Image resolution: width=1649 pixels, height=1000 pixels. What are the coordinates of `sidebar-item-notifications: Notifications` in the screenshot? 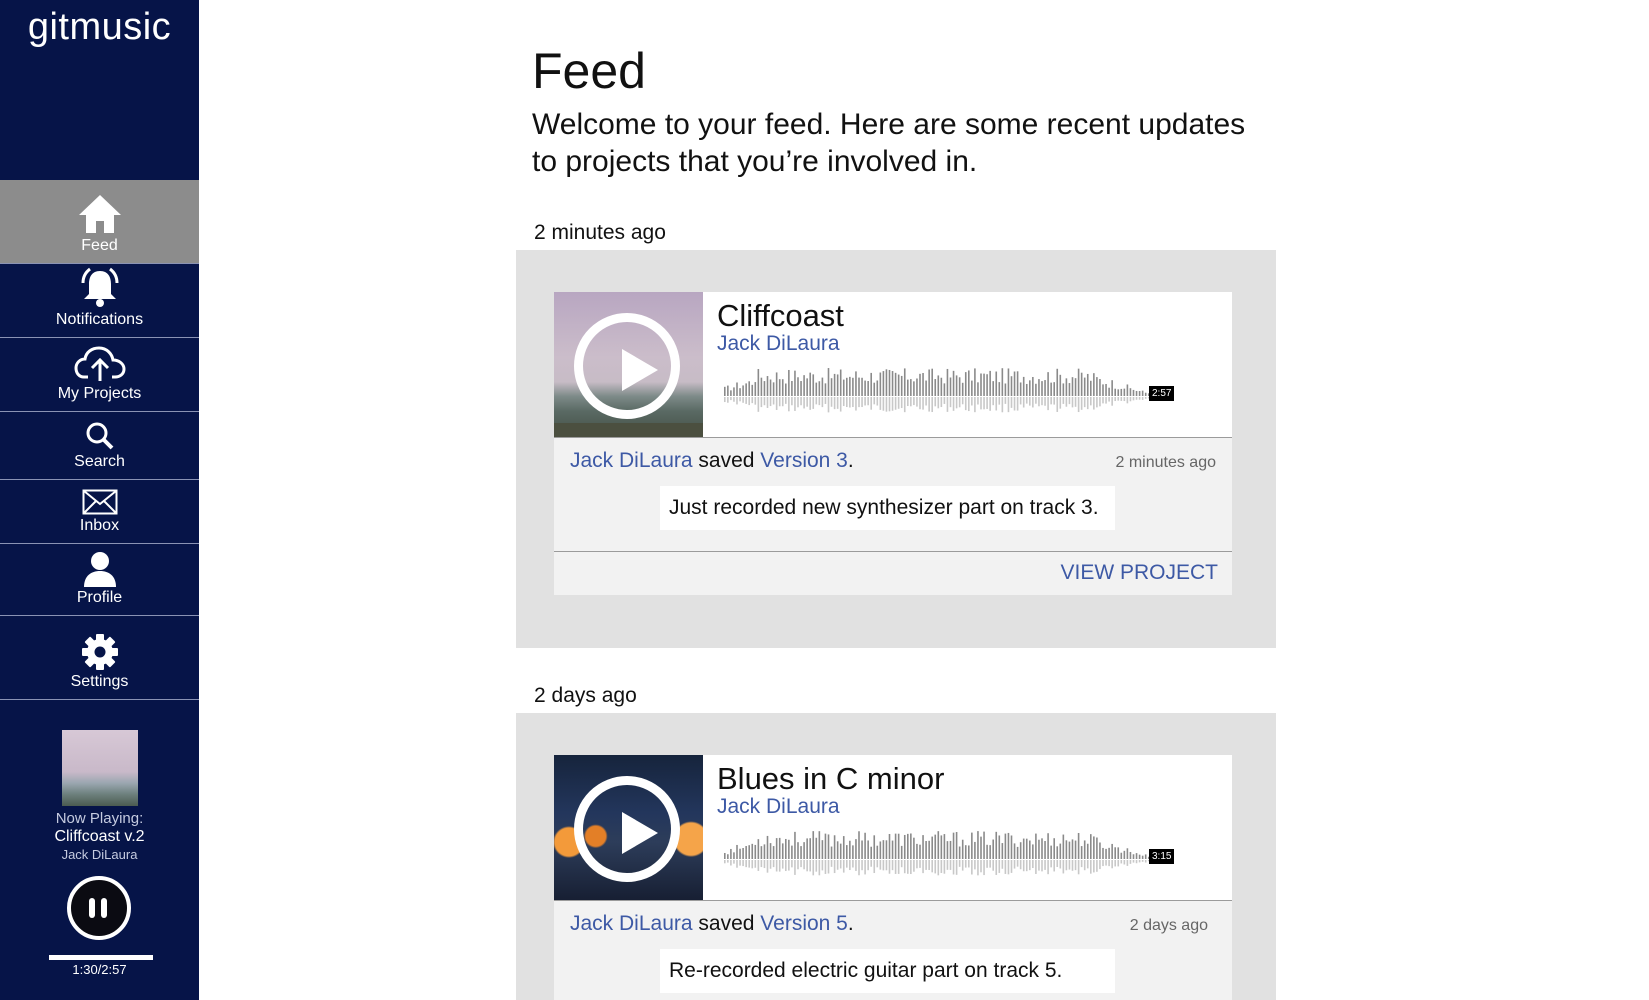 It's located at (99, 301).